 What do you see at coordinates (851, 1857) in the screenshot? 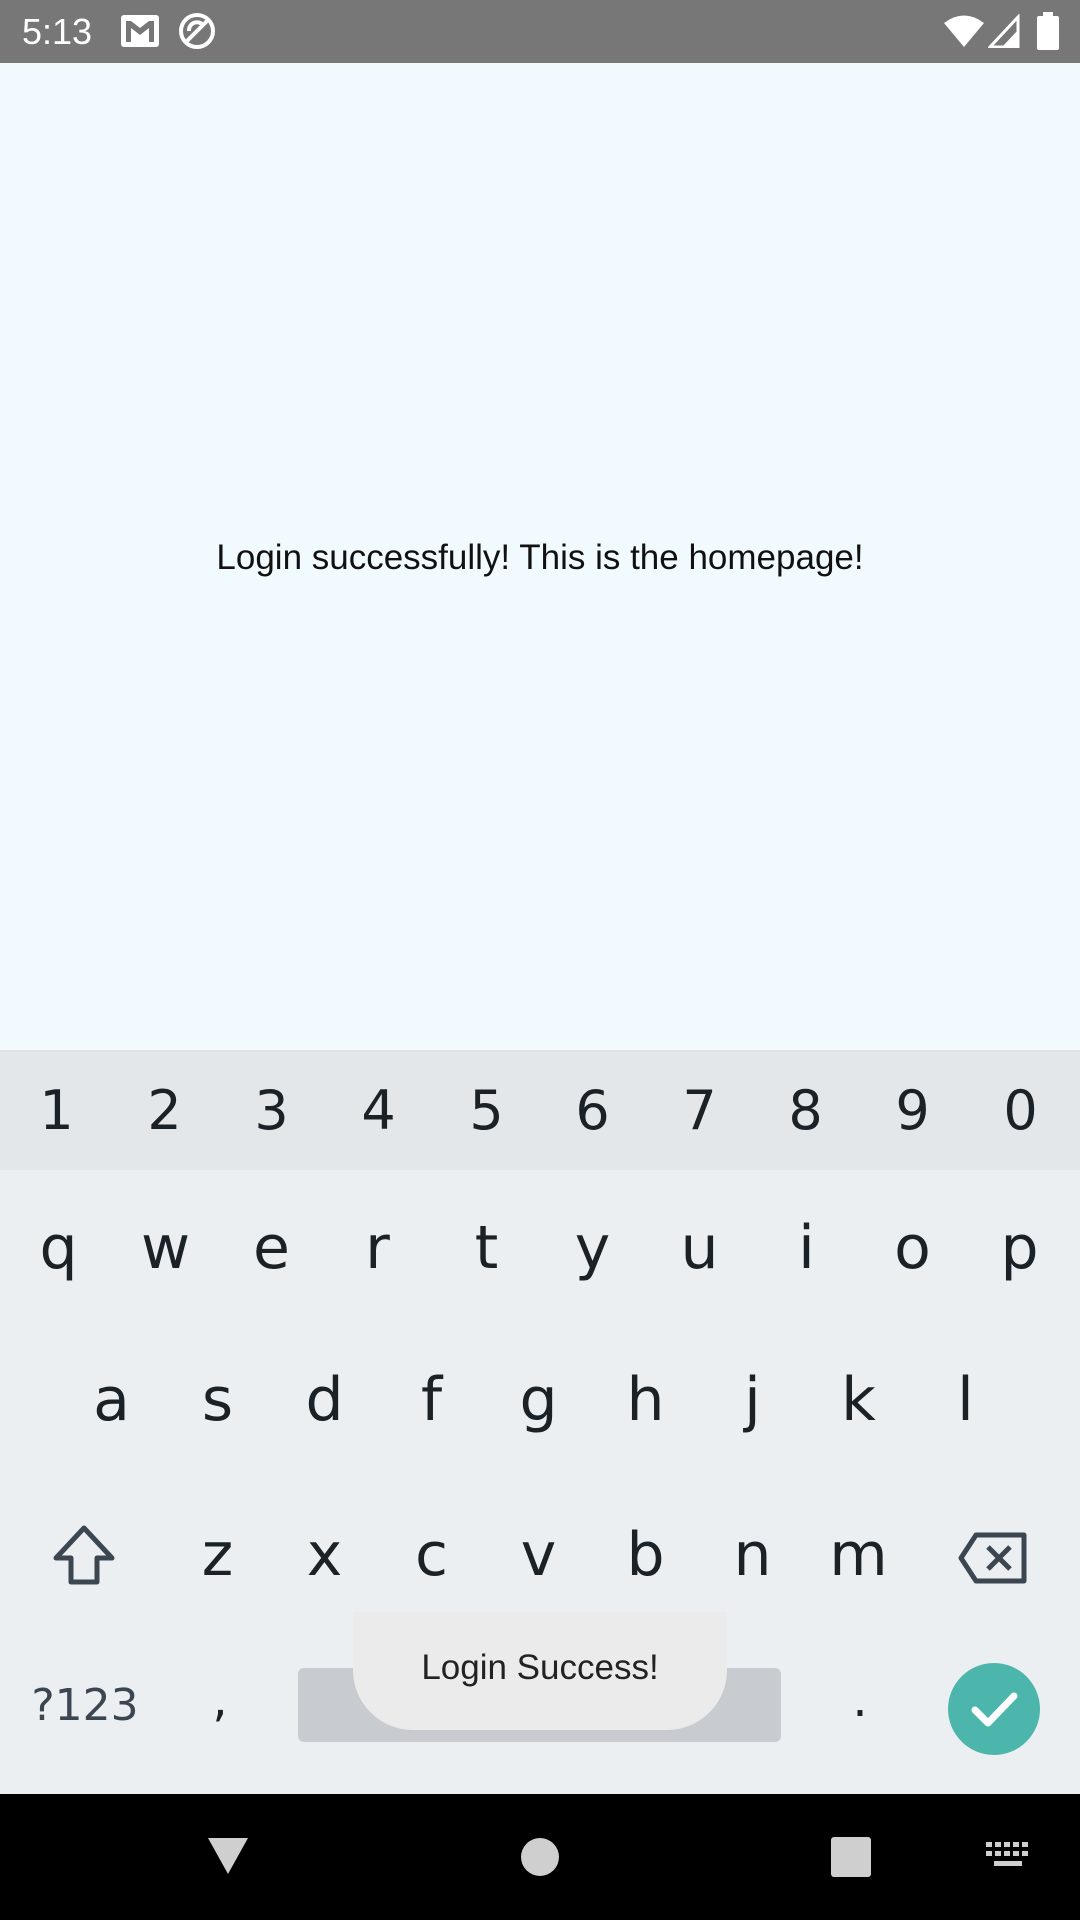
I see `recents-icon` at bounding box center [851, 1857].